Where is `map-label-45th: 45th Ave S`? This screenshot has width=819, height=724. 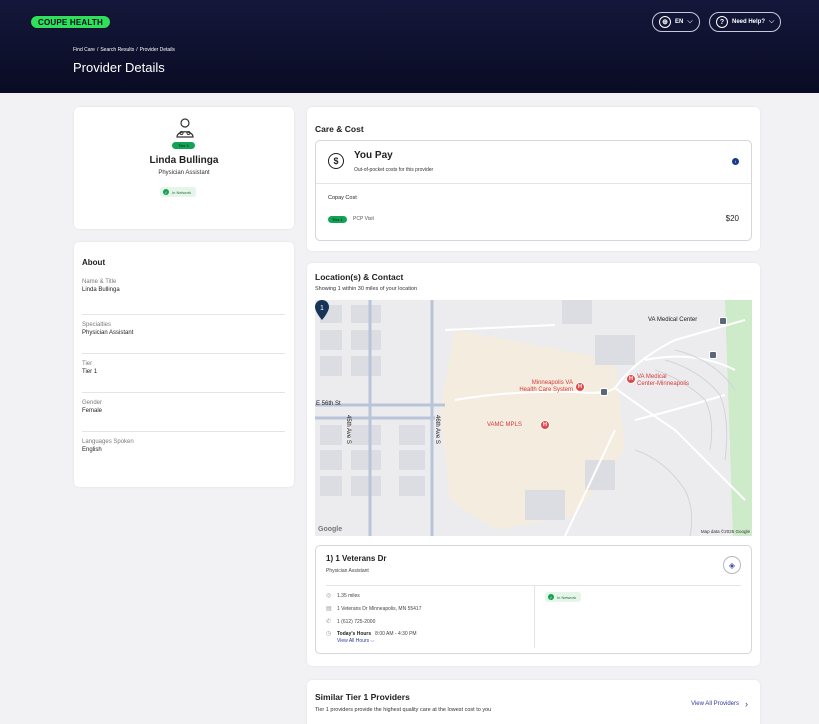 map-label-45th: 45th Ave S is located at coordinates (348, 429).